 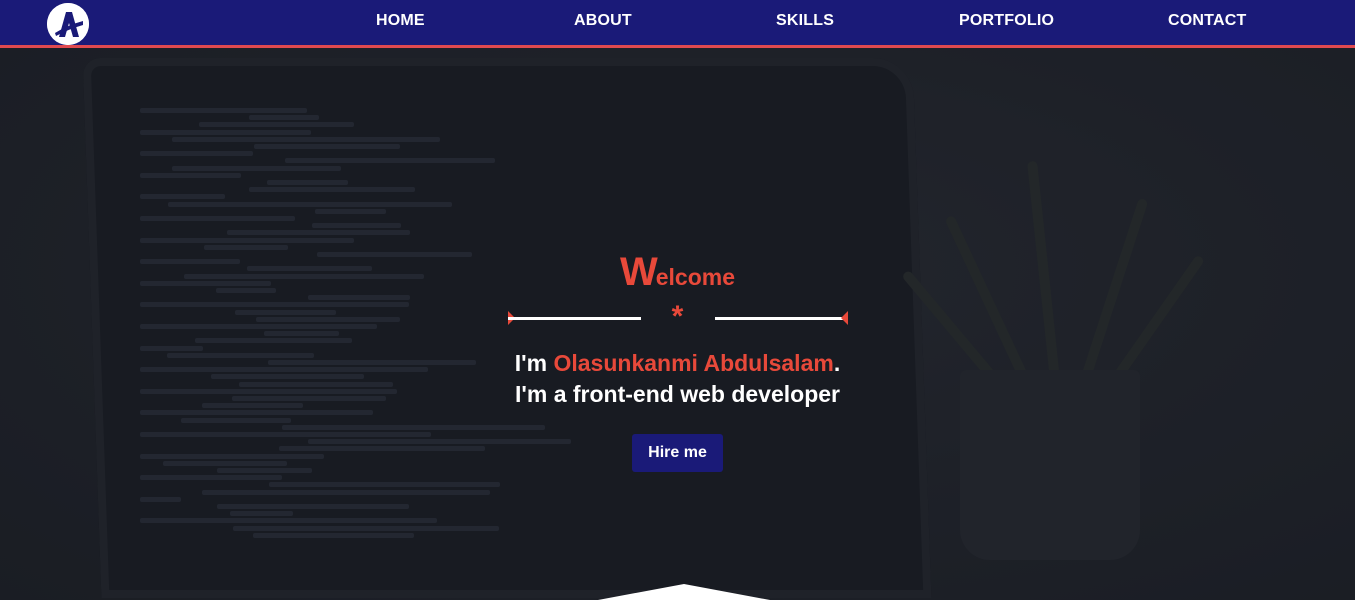 I want to click on asterisk-icon: *, so click(x=677, y=316).